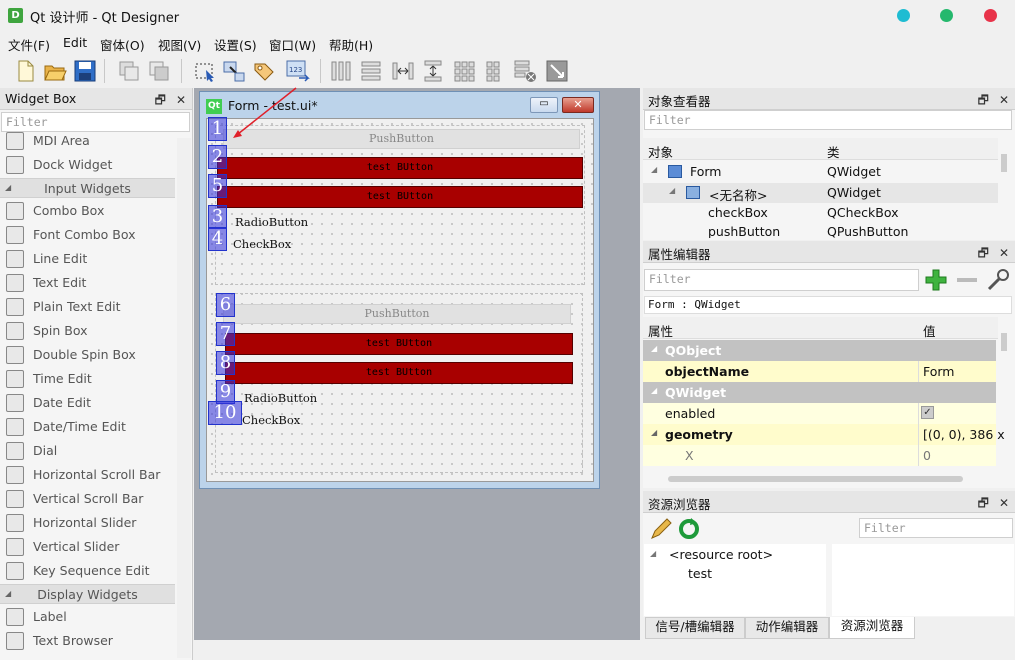 This screenshot has width=1015, height=660. Describe the element at coordinates (217, 239) in the screenshot. I see `tab-order-marker: 4` at that location.